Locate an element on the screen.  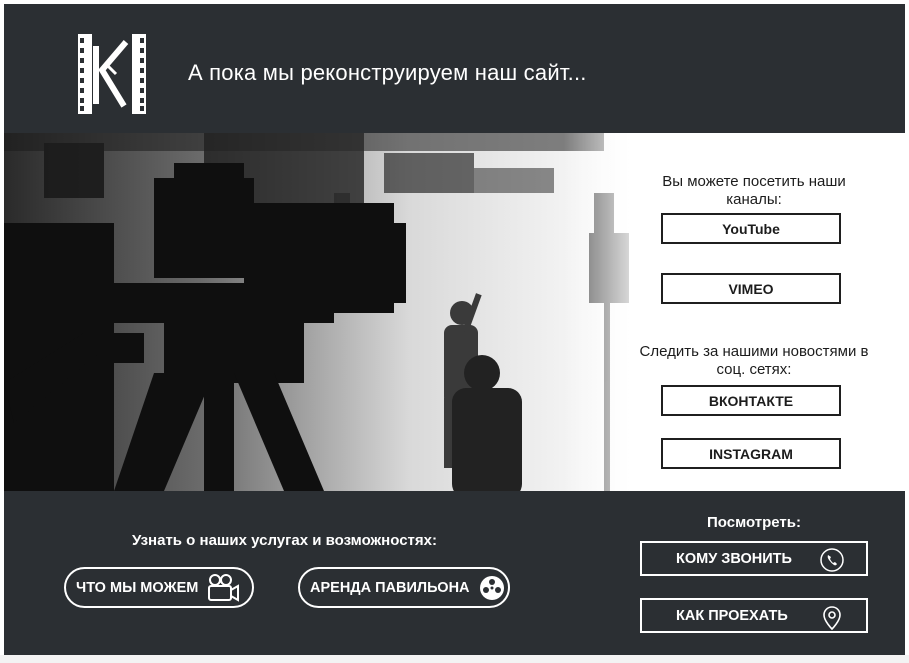
map-pin-icon is located at coordinates (832, 618).